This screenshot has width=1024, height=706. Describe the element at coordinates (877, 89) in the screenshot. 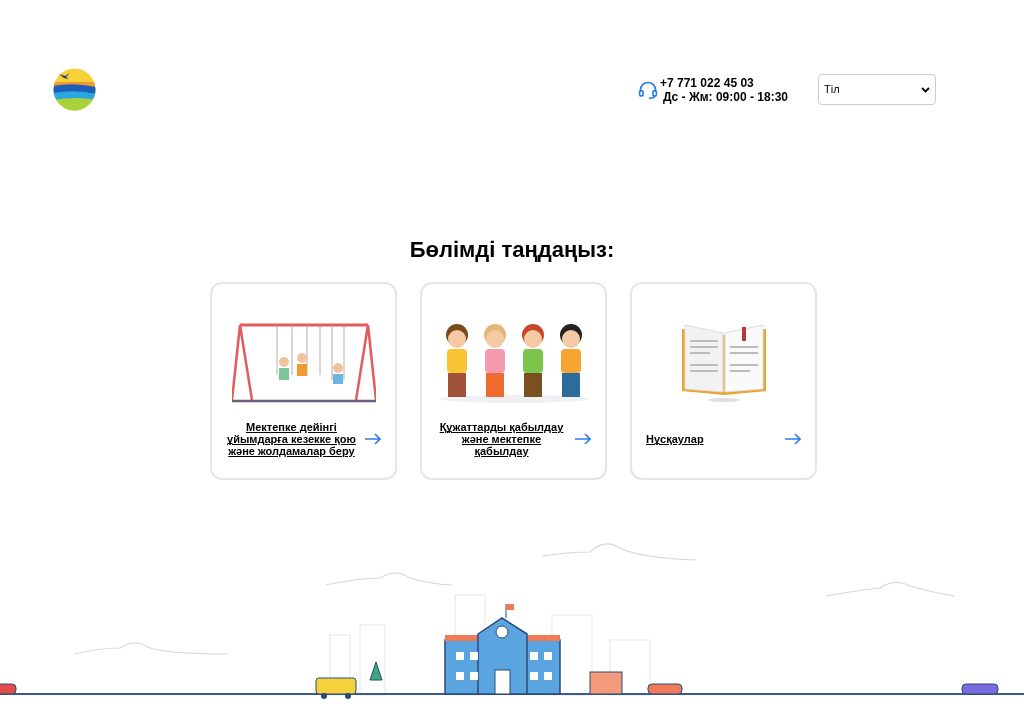

I see `language-select: Тіл` at that location.